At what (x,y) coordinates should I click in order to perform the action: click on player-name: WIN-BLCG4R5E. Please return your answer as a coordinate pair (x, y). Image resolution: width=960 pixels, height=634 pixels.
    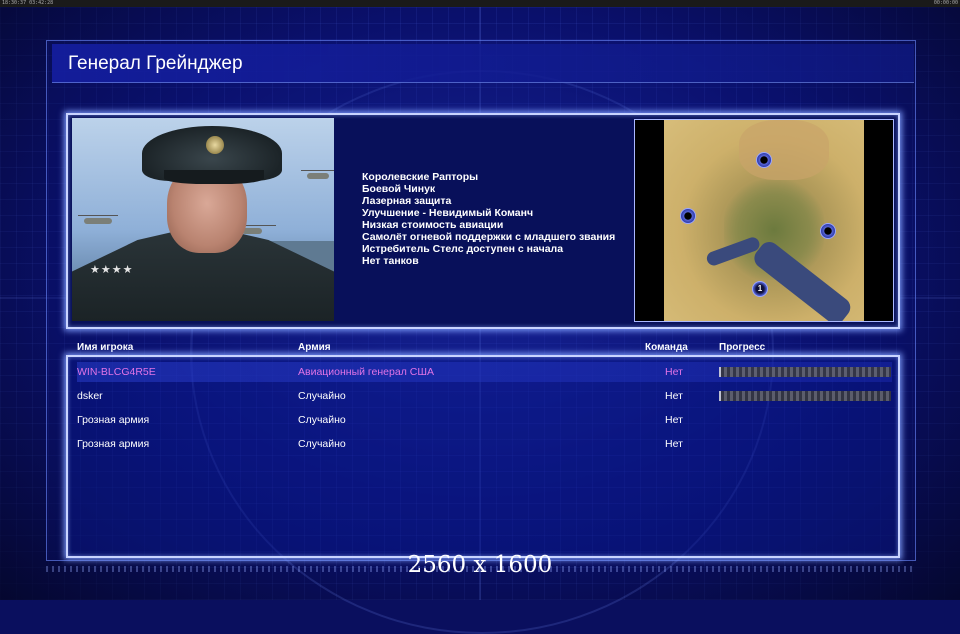
    Looking at the image, I should click on (116, 372).